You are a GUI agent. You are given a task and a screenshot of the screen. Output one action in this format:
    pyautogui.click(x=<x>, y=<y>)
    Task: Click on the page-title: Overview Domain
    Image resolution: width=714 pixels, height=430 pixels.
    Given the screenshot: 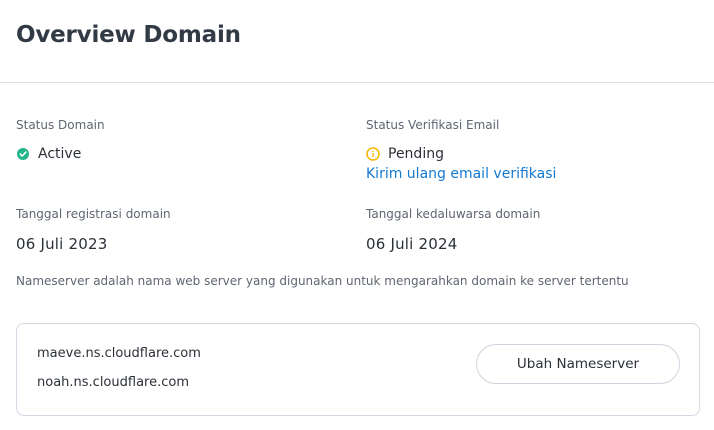 What is the action you would take?
    pyautogui.click(x=128, y=35)
    